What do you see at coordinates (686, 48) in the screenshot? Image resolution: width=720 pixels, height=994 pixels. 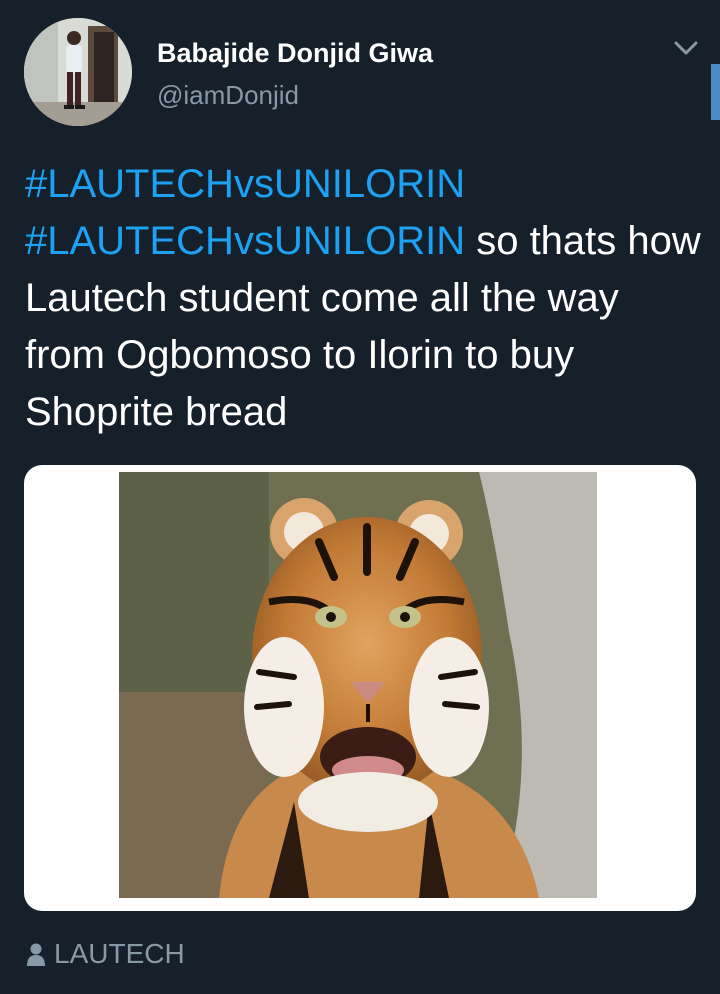 I see `chevron-down-icon` at bounding box center [686, 48].